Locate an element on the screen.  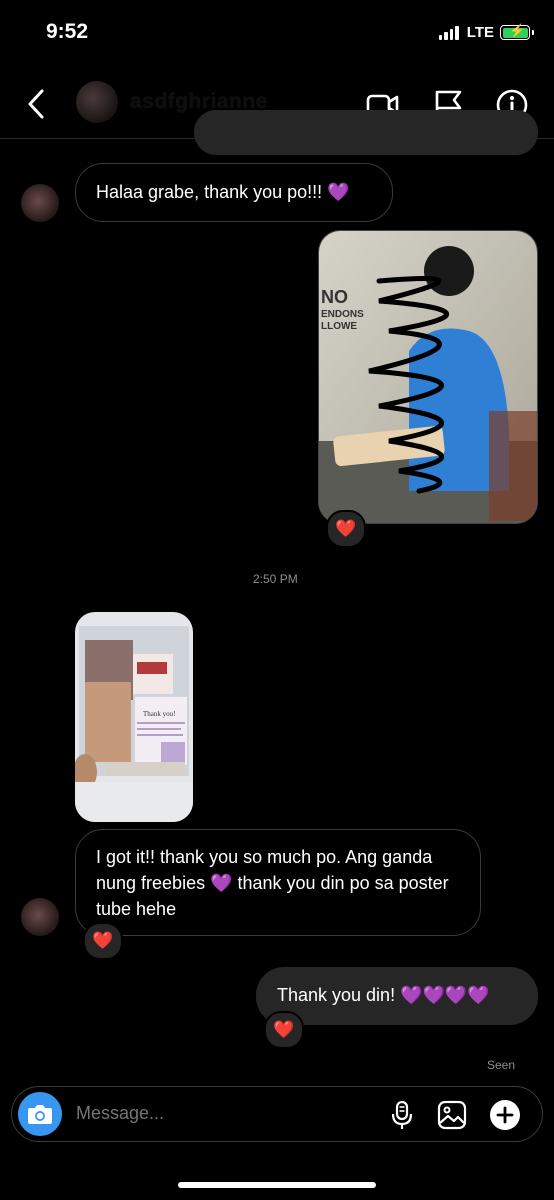
received-photo: Thank you! is located at coordinates (134, 717).